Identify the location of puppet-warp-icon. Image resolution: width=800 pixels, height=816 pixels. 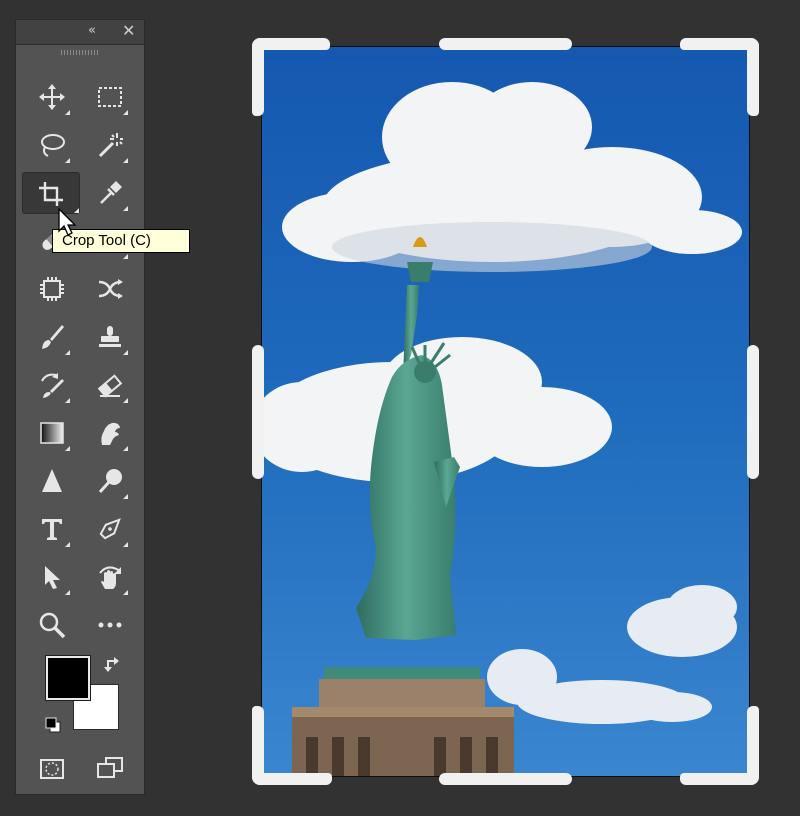
(110, 289).